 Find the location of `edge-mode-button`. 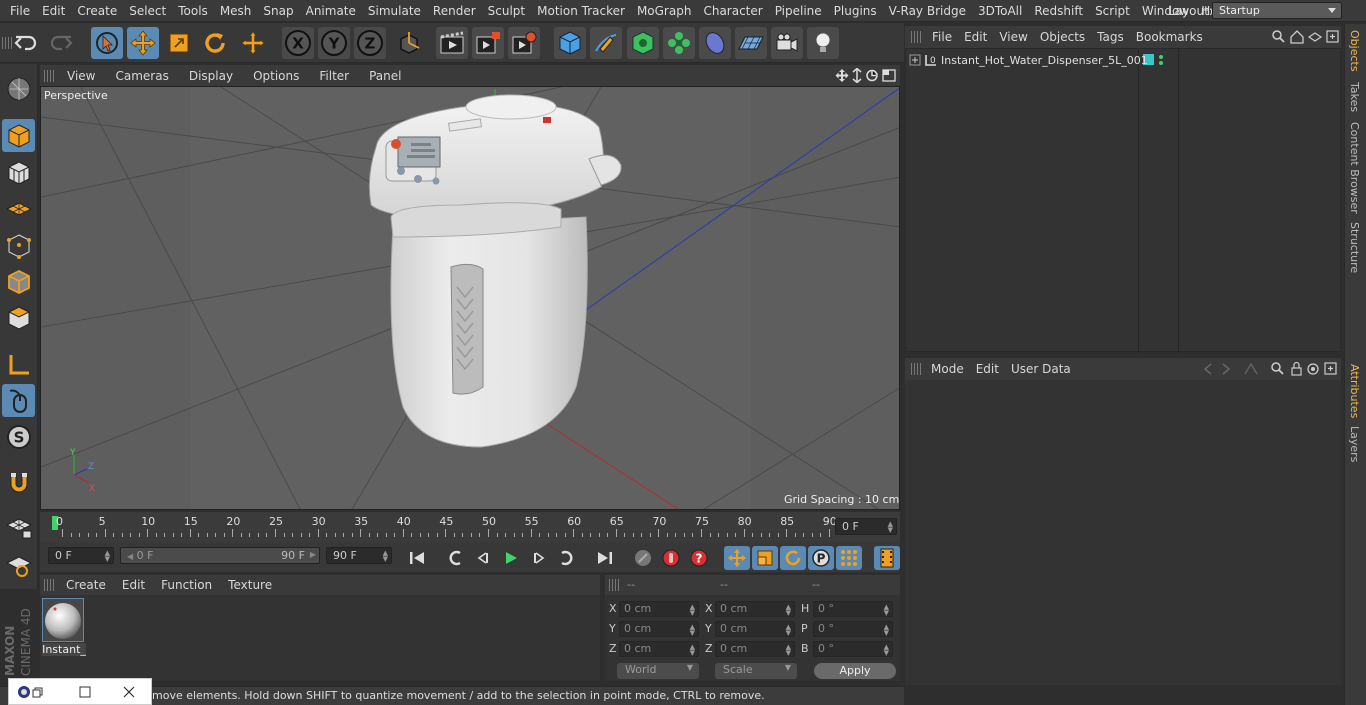

edge-mode-button is located at coordinates (18, 281).